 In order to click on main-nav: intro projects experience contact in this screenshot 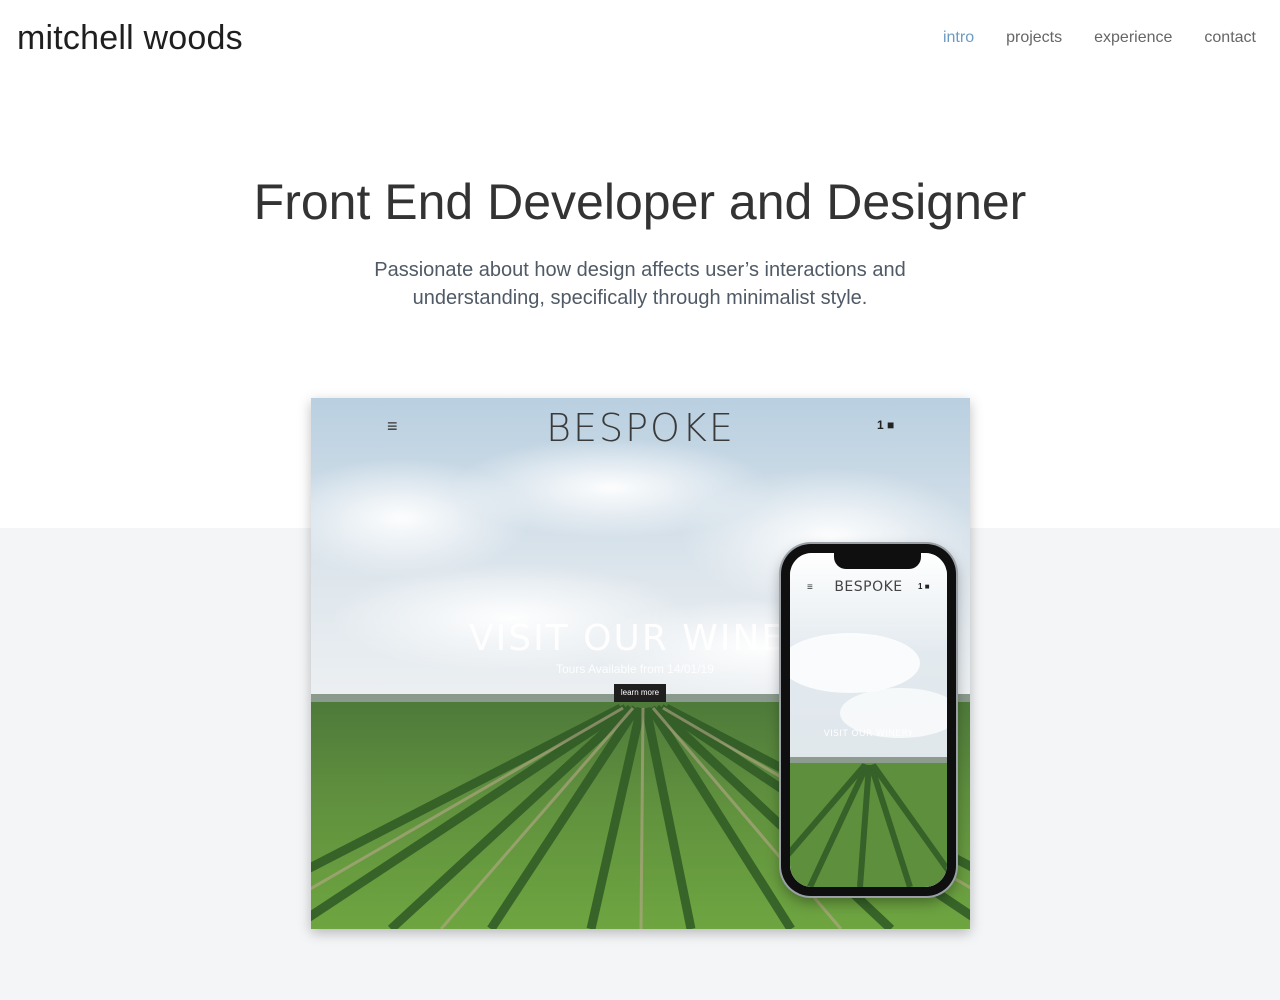, I will do `click(1083, 38)`.